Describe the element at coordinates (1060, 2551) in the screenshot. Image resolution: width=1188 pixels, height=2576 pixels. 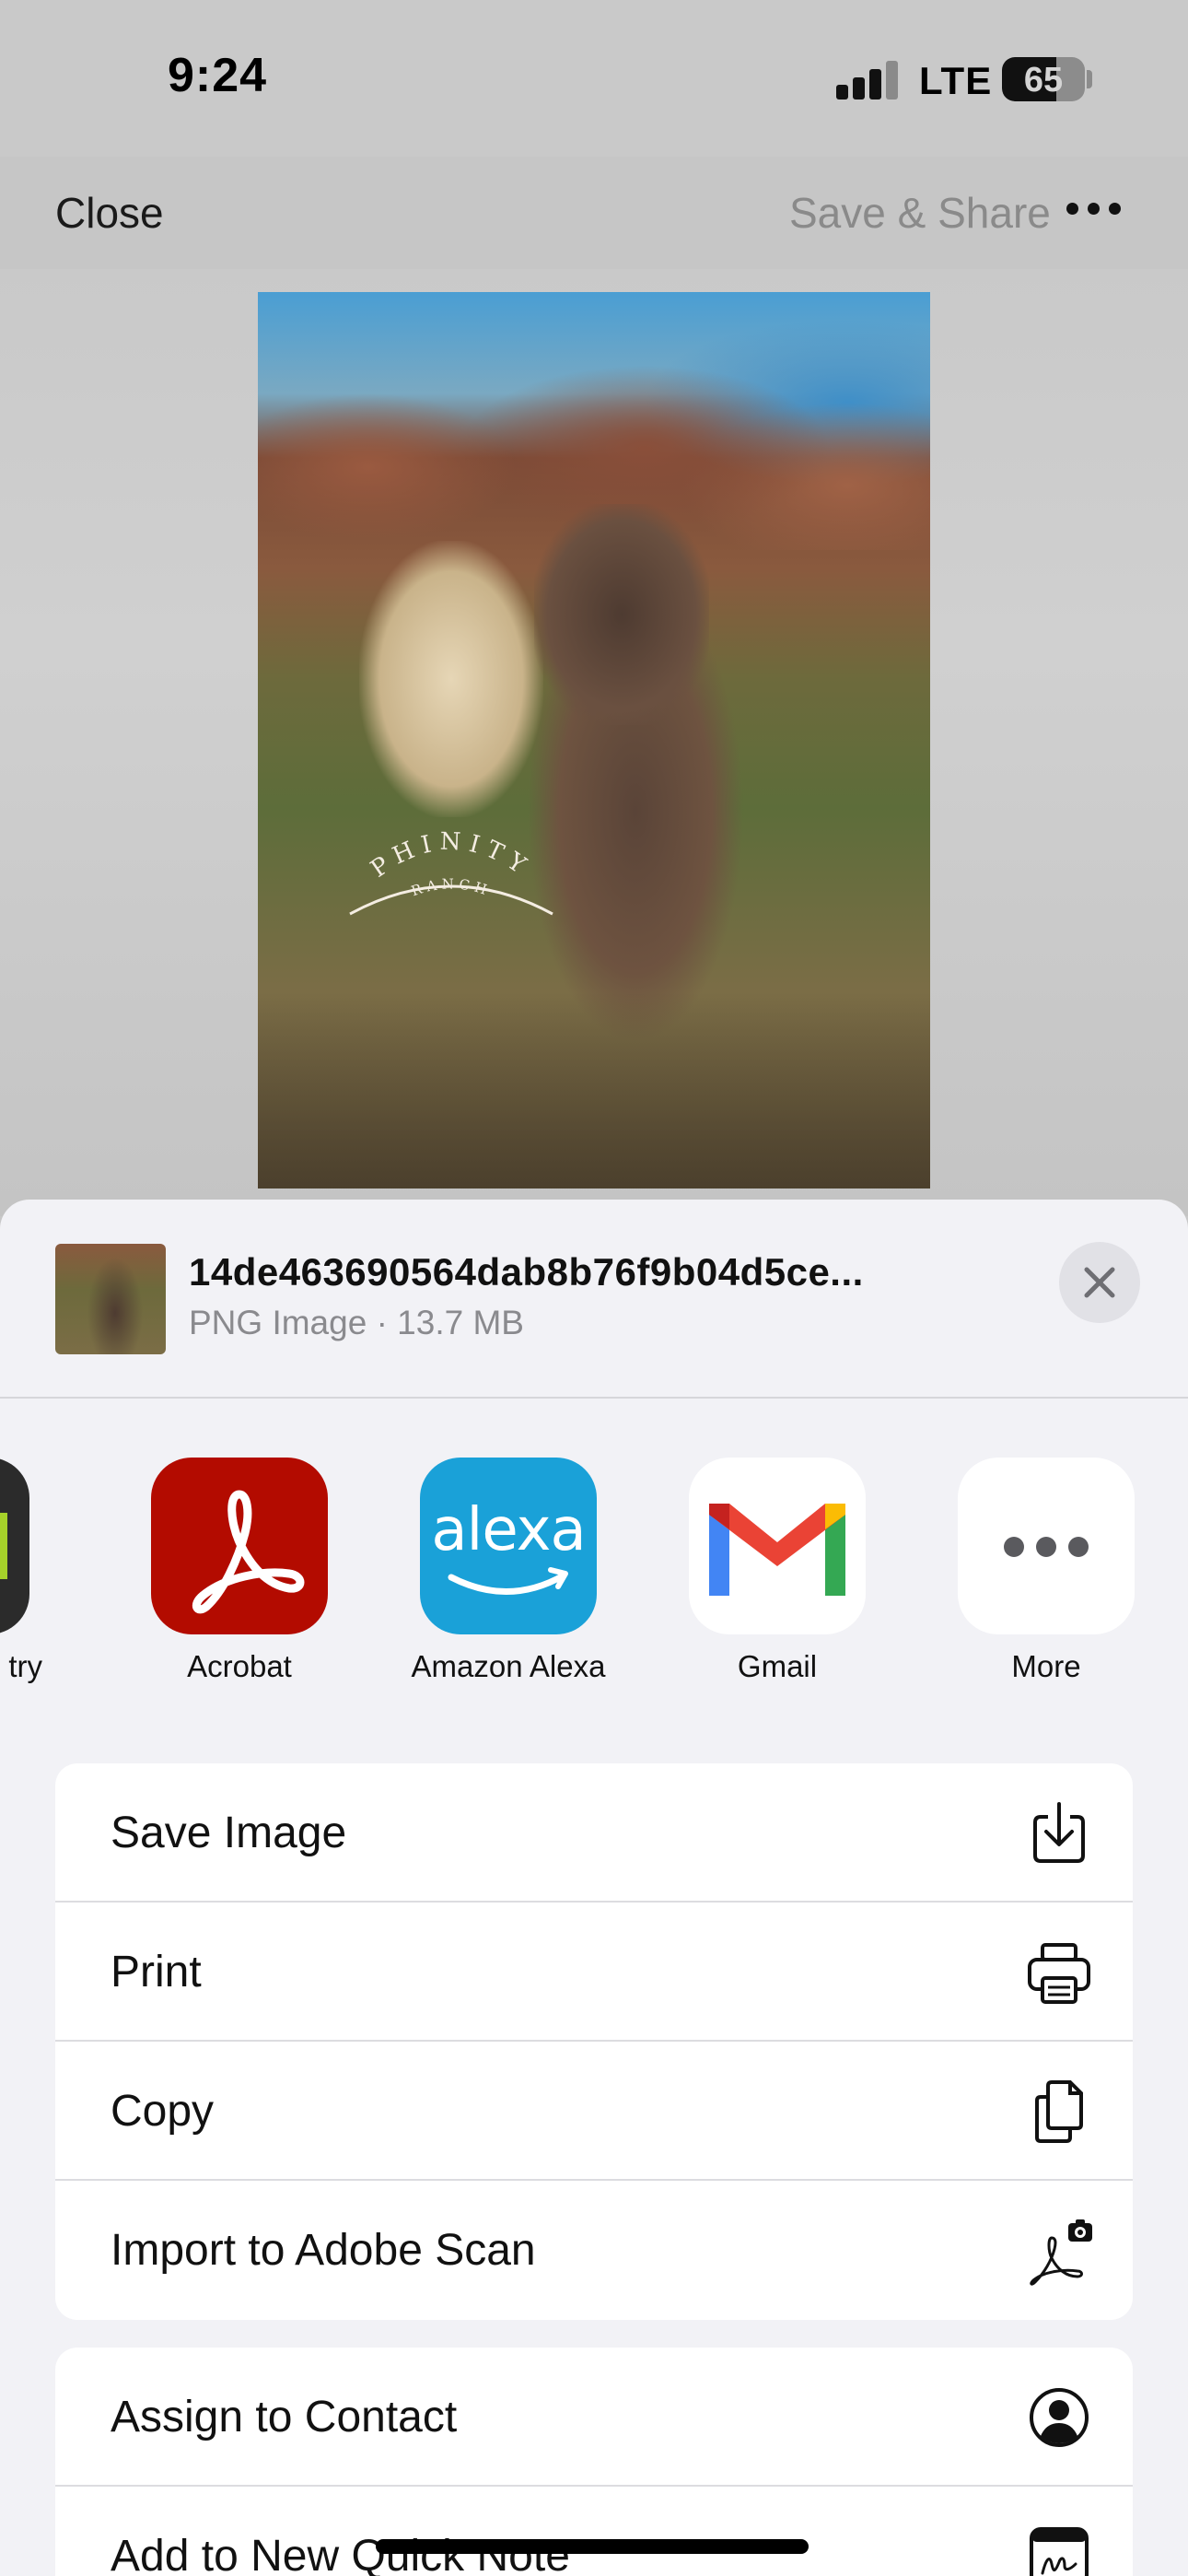
I see `quick-note-icon` at that location.